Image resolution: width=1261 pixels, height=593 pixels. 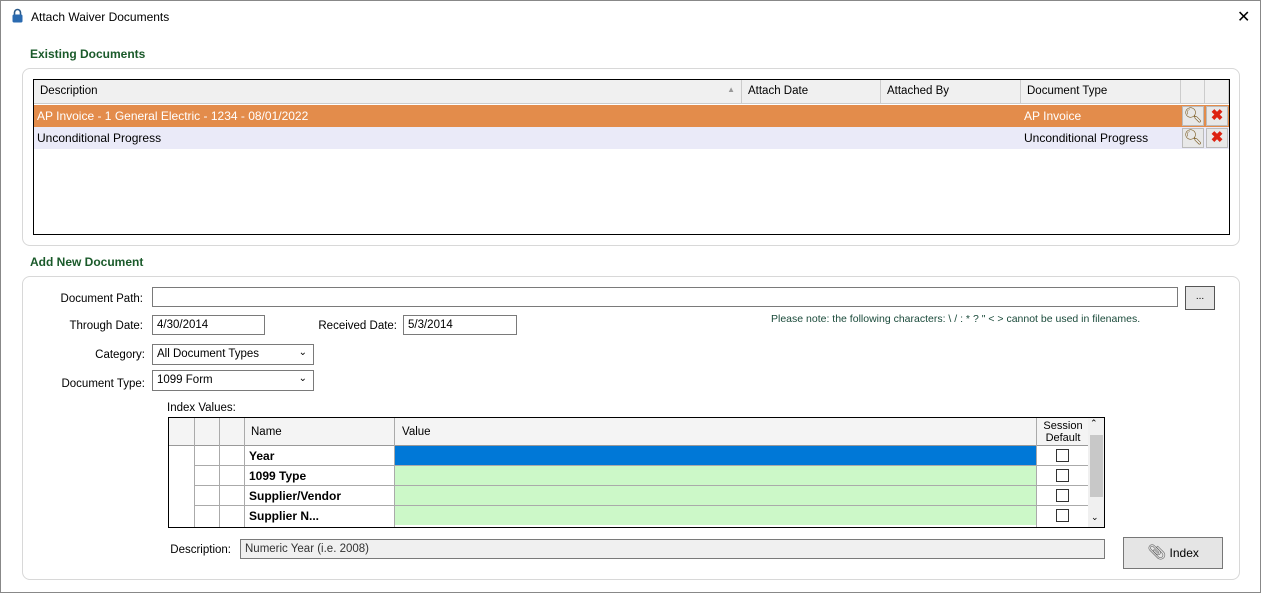 What do you see at coordinates (208, 325) in the screenshot?
I see `through-date-input: 4/30/2014` at bounding box center [208, 325].